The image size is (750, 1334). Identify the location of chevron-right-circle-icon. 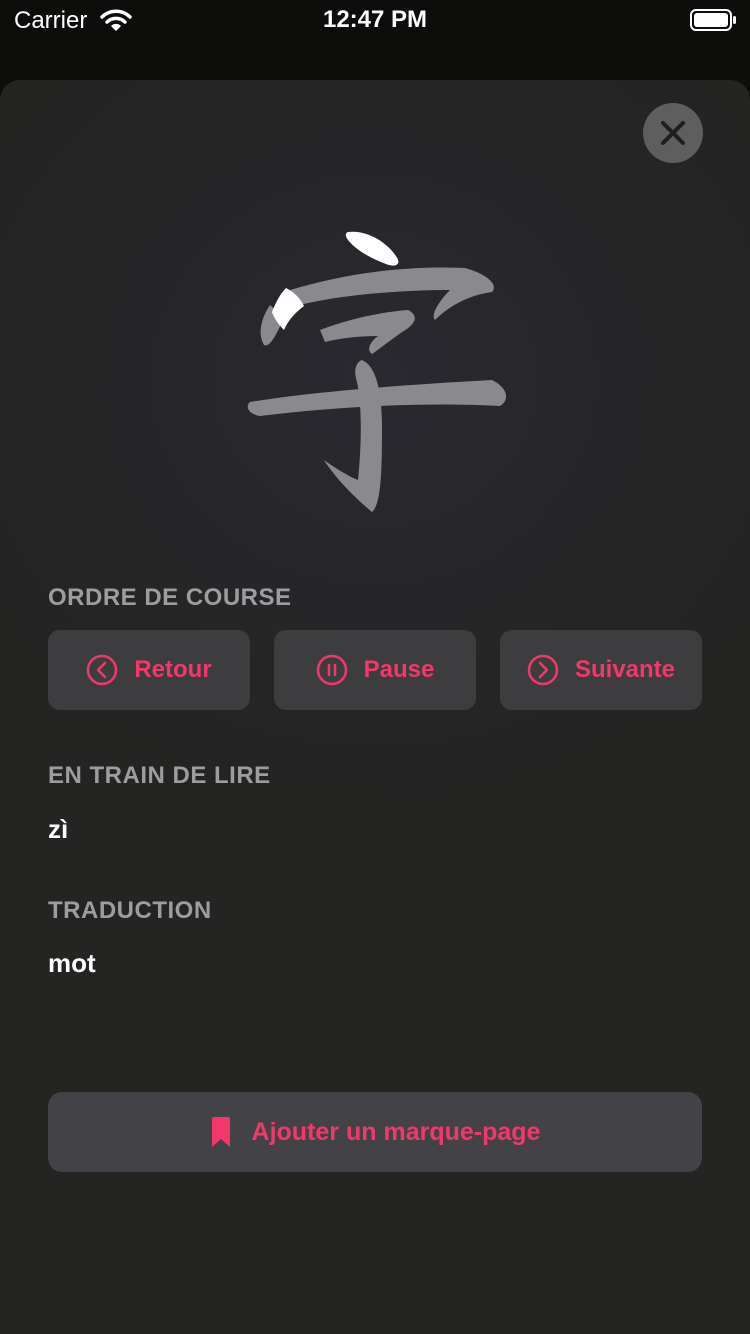
(543, 670).